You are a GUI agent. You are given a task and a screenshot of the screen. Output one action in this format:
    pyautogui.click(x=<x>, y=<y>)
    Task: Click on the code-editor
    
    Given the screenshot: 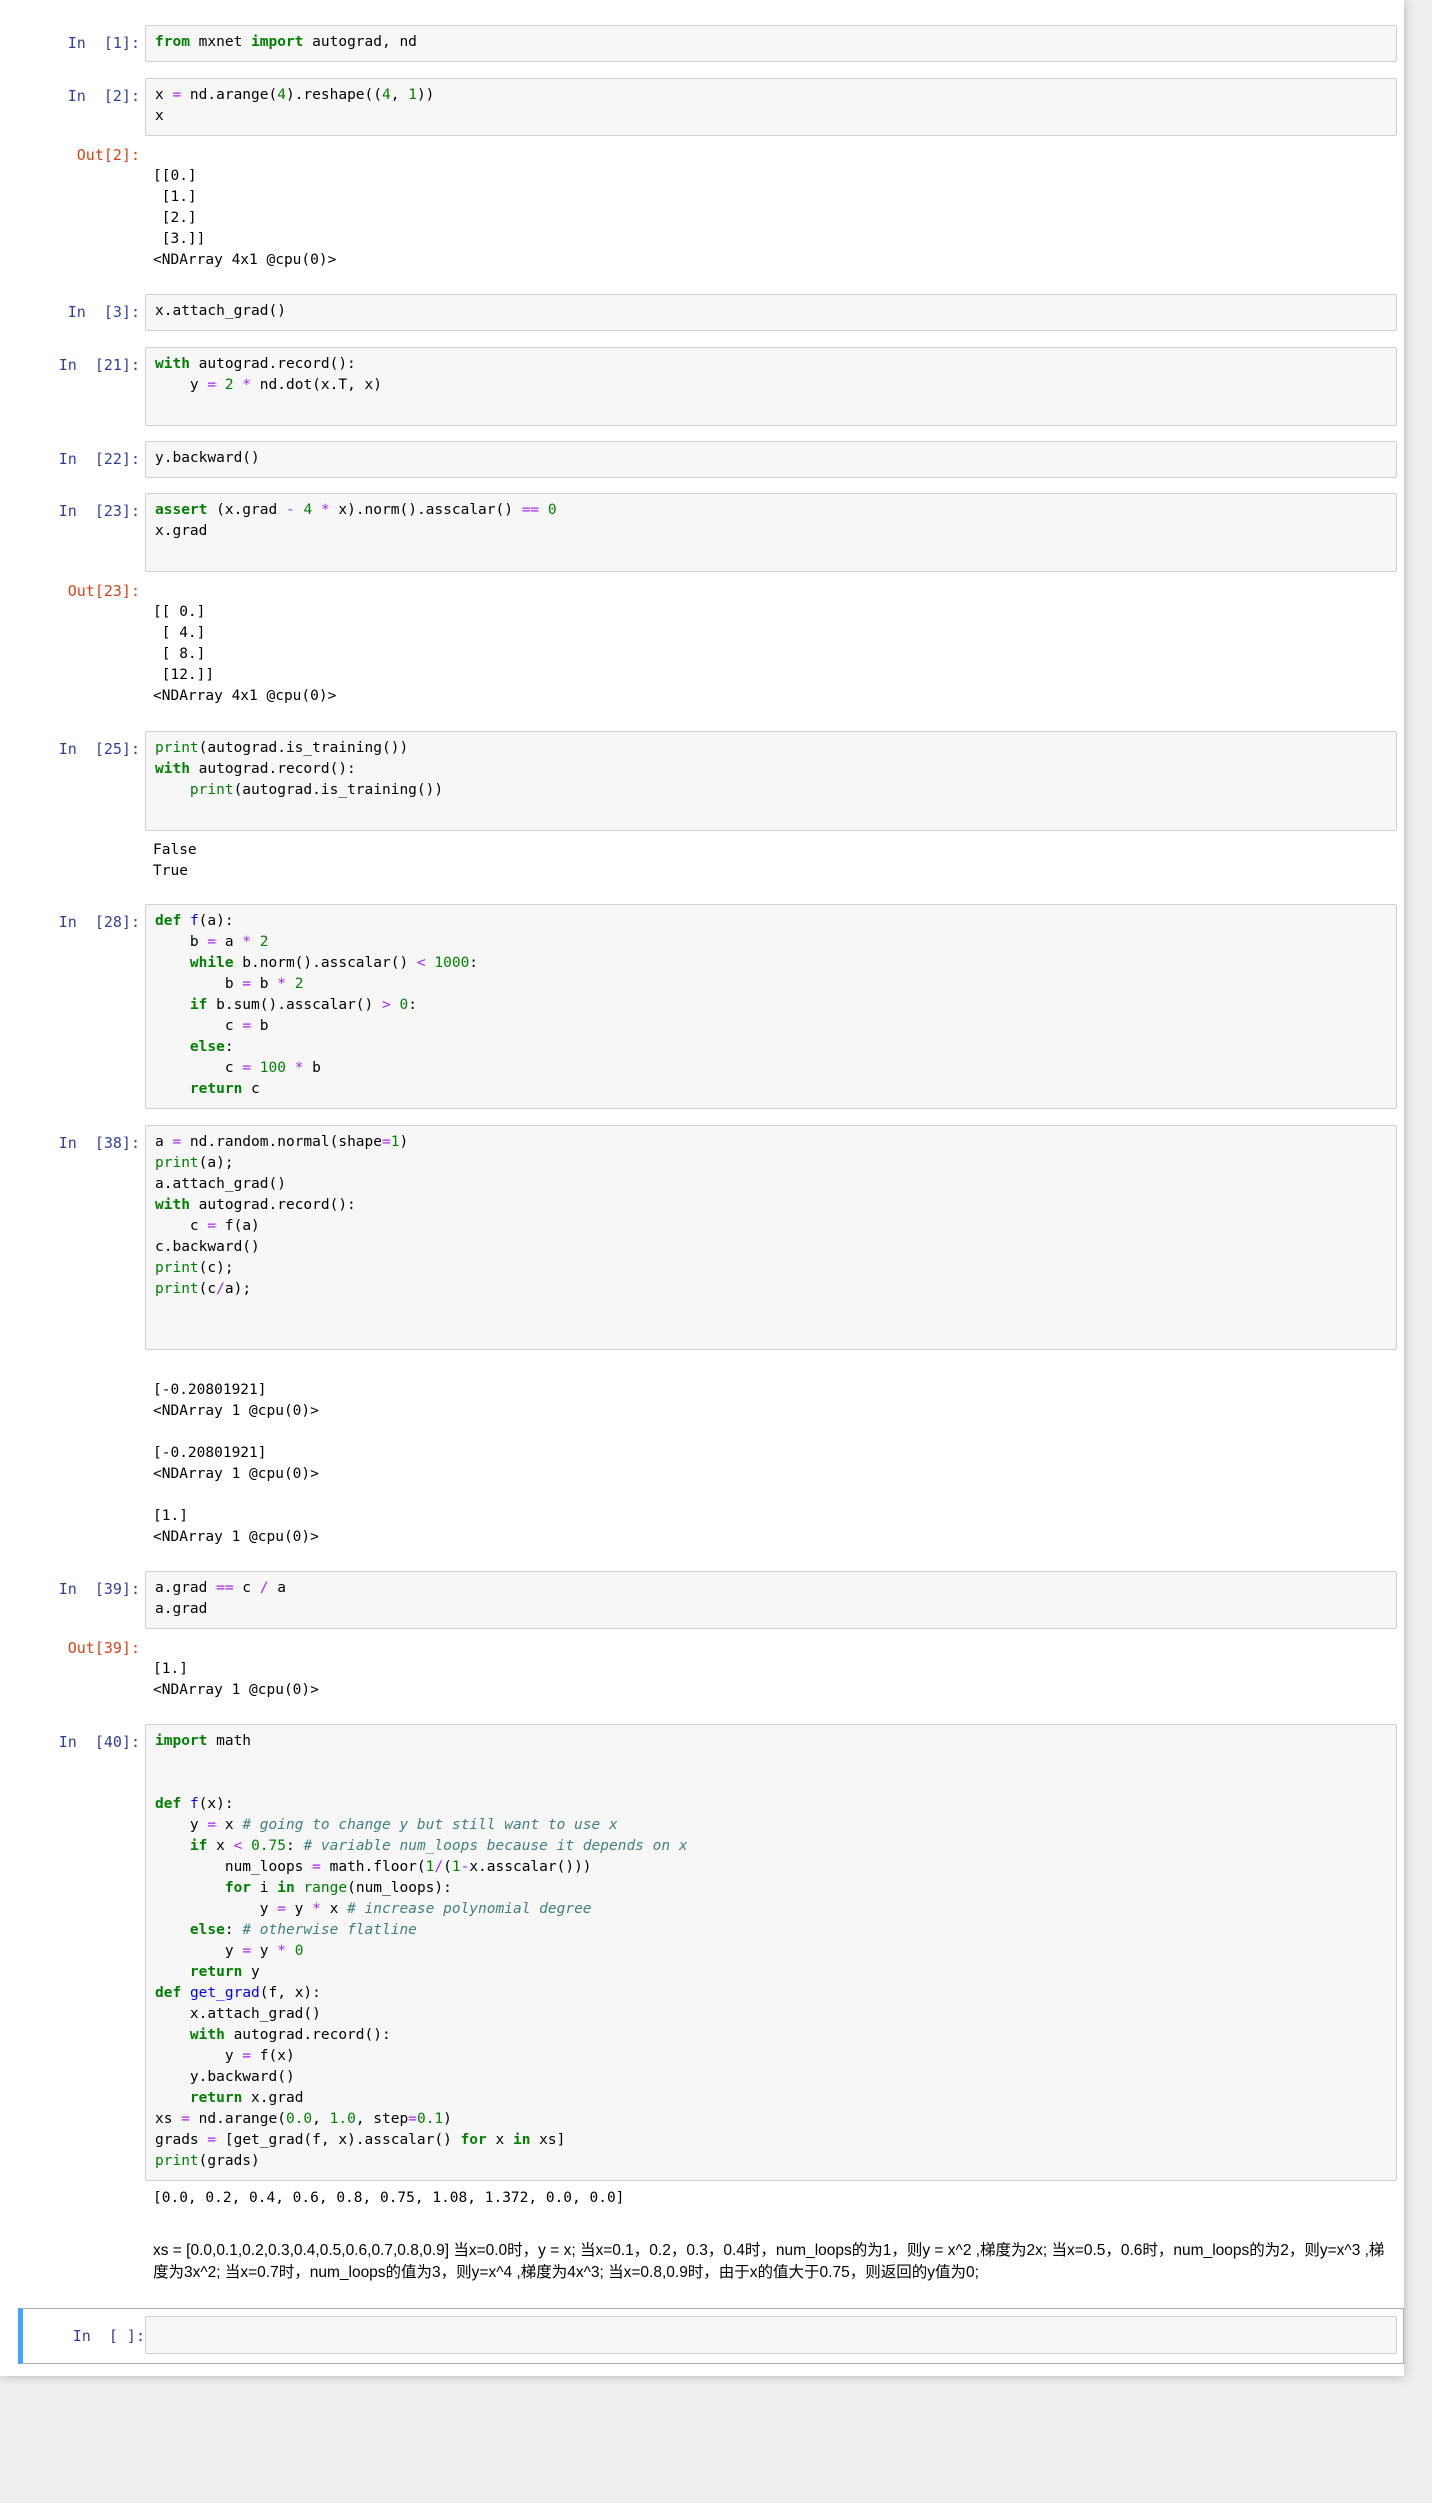 What is the action you would take?
    pyautogui.click(x=771, y=2335)
    